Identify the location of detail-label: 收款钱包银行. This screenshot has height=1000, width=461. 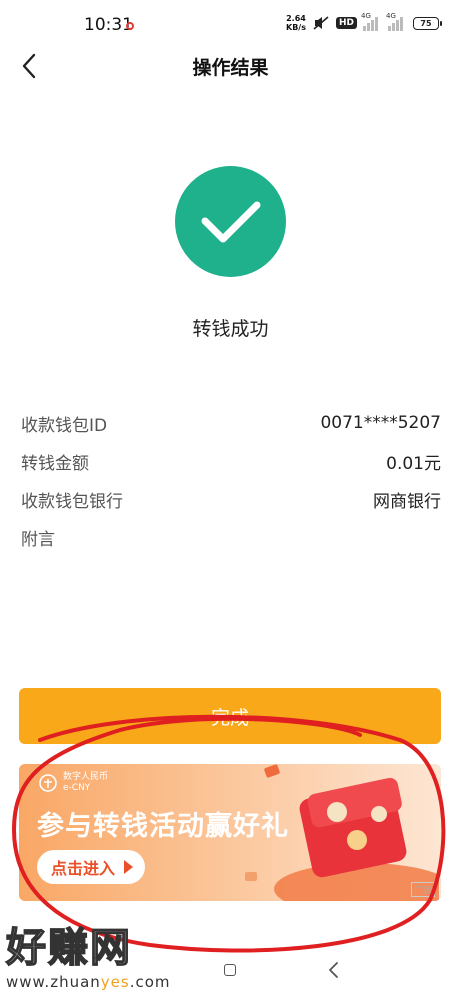
(72, 501).